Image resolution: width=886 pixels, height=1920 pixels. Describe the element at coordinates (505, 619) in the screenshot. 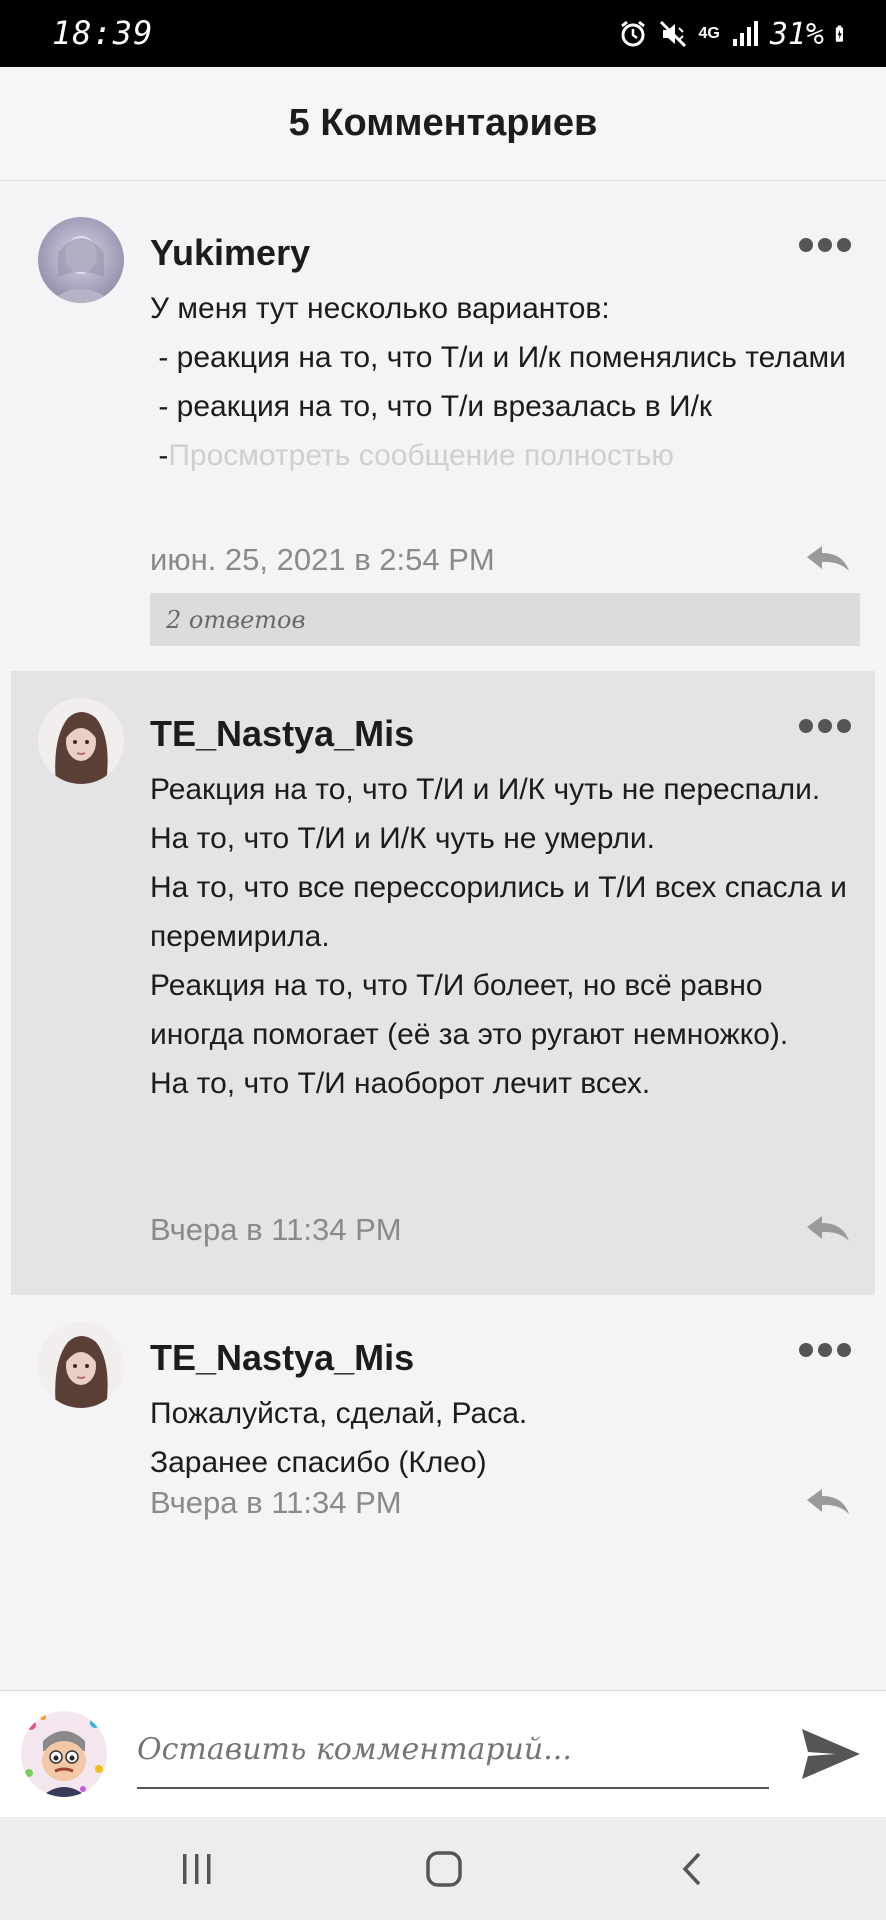

I see `replies-button: 2 ответов` at that location.